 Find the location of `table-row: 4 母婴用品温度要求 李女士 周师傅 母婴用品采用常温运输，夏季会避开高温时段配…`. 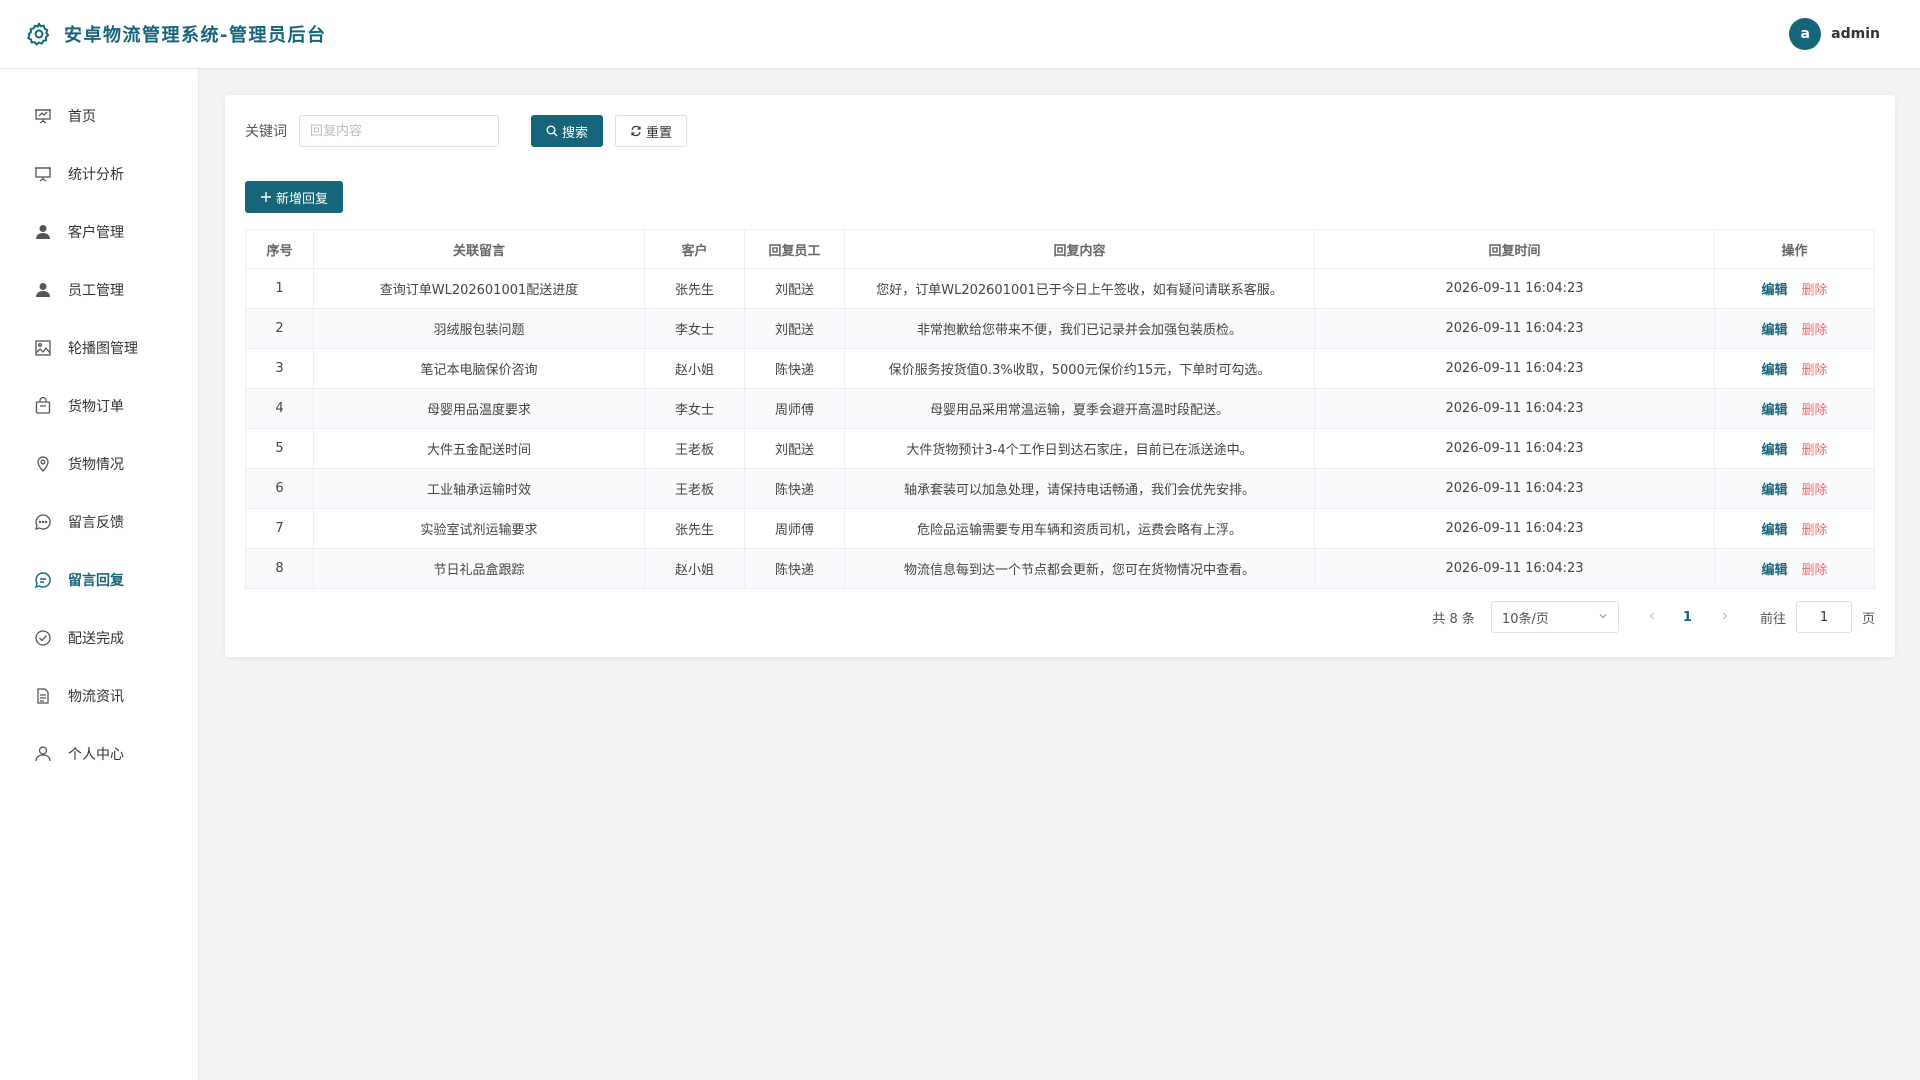

table-row: 4 母婴用品温度要求 李女士 周师傅 母婴用品采用常温运输，夏季会避开高温时段配… is located at coordinates (1060, 408).